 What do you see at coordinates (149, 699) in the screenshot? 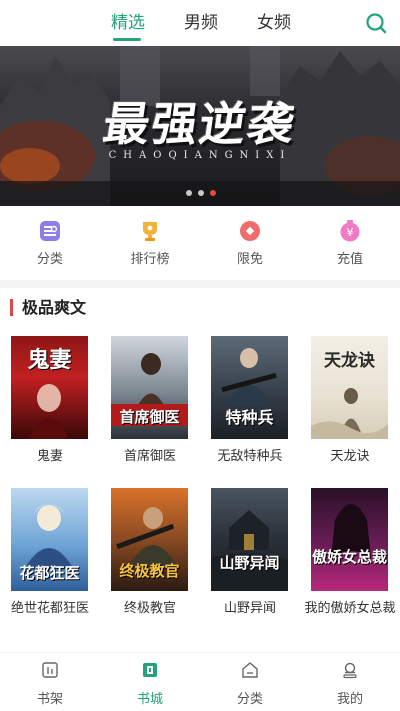
I see `nav-label: 书城` at bounding box center [149, 699].